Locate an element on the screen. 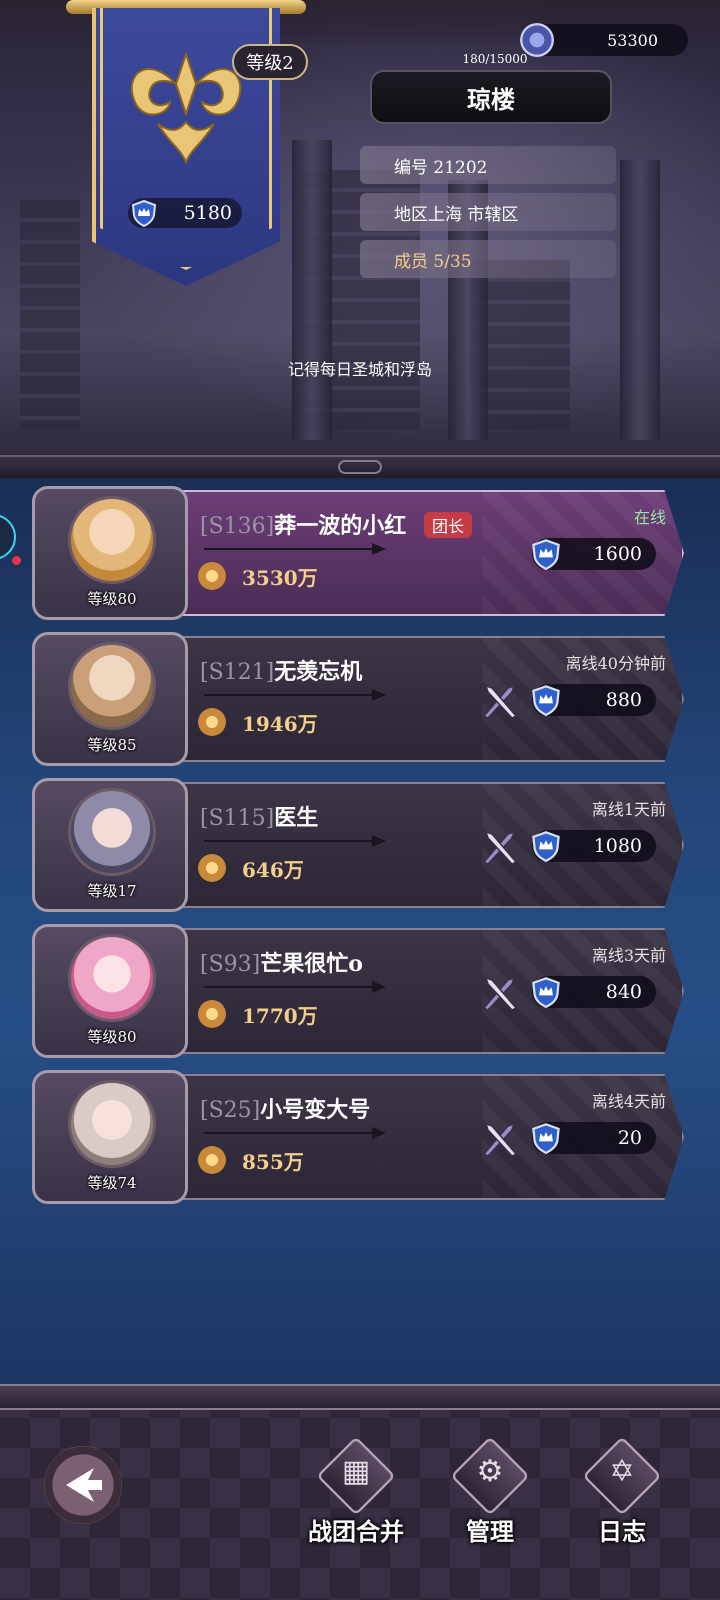 Image resolution: width=720 pixels, height=1600 pixels. member-name: [S25]小号变大号 is located at coordinates (285, 1108).